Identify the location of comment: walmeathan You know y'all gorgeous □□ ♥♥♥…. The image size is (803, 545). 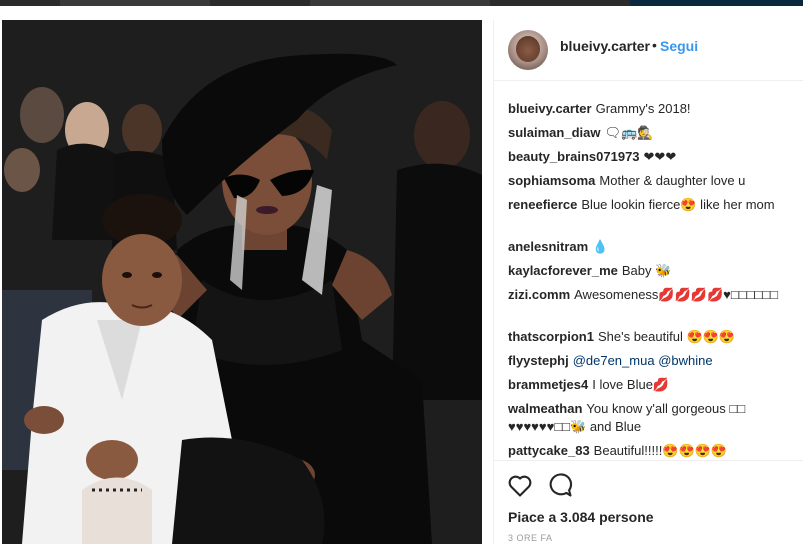
(643, 418).